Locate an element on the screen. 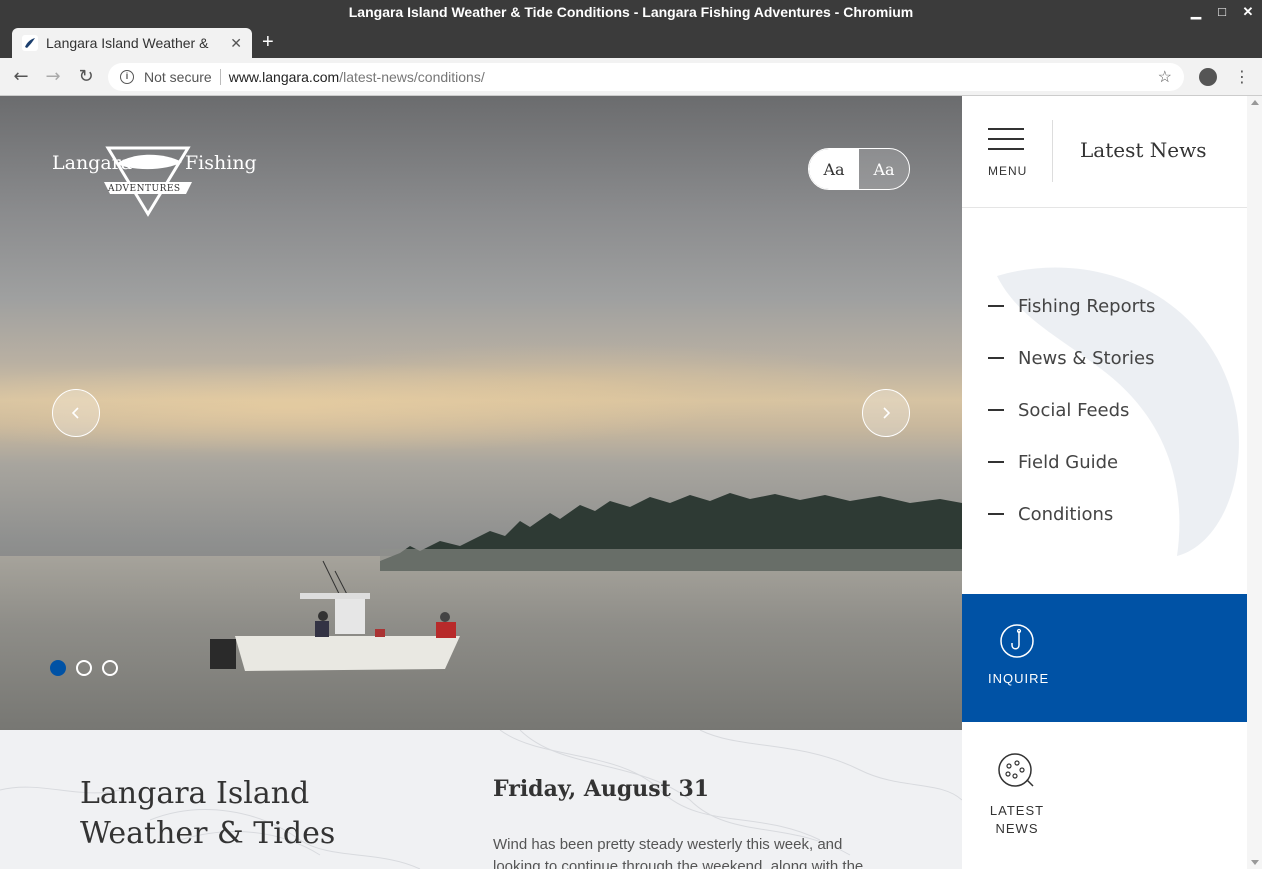 The width and height of the screenshot is (1262, 869). fishhook-icon is located at coordinates (1017, 641).